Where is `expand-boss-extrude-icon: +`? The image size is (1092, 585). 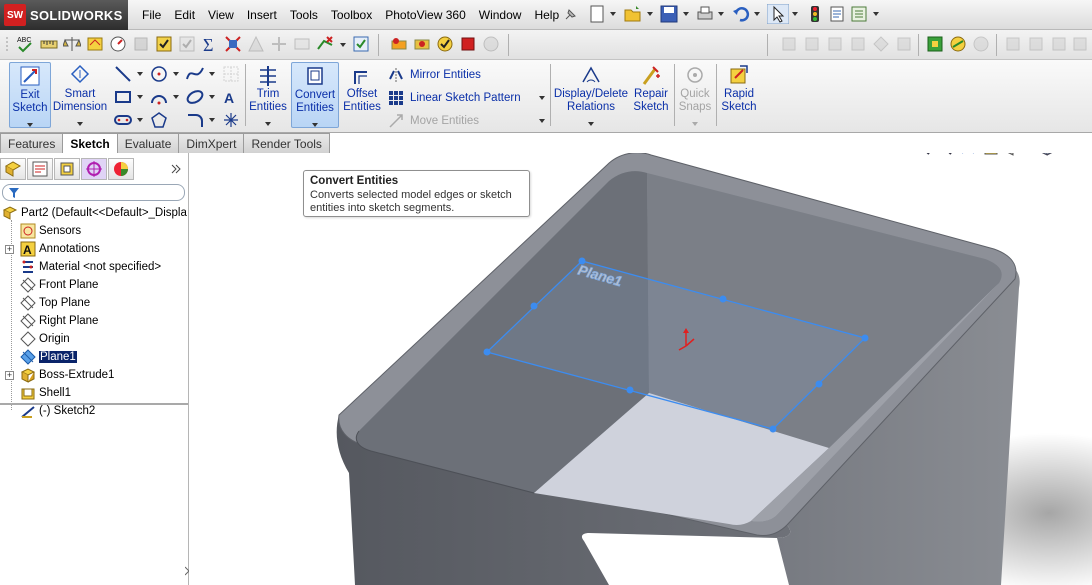
expand-boss-extrude-icon: + is located at coordinates (9, 375).